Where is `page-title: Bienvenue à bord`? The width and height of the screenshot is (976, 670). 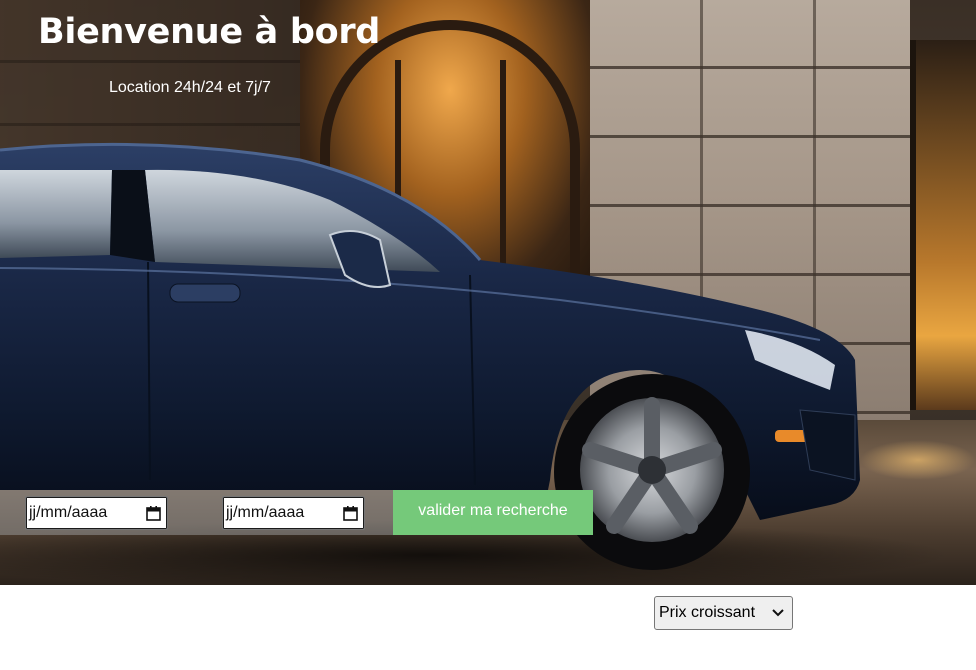
page-title: Bienvenue à bord is located at coordinates (209, 32).